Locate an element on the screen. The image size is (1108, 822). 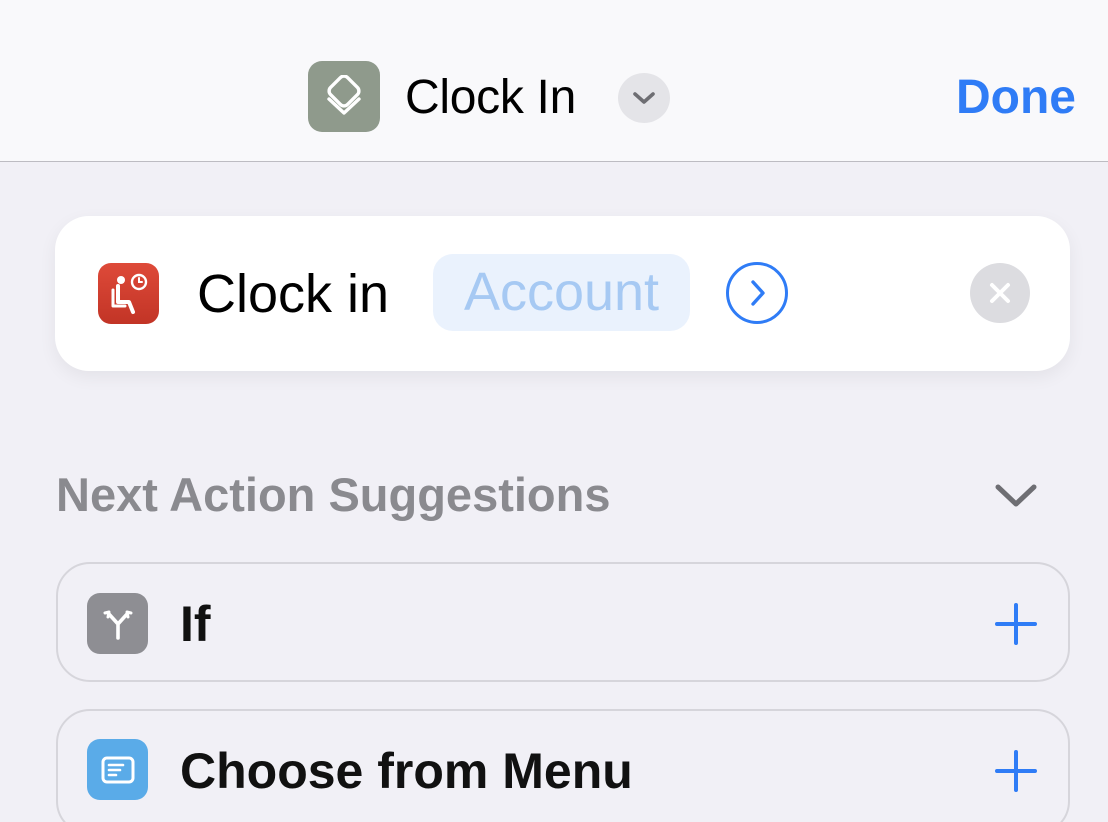
layers-icon is located at coordinates (344, 94).